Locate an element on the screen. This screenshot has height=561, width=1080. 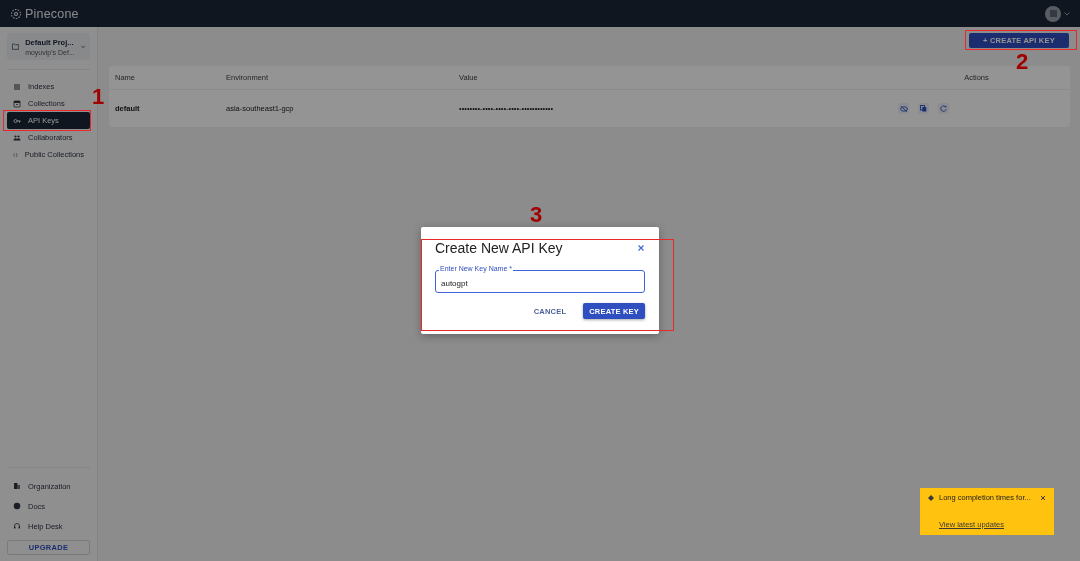
refresh-button is located at coordinates (943, 108).